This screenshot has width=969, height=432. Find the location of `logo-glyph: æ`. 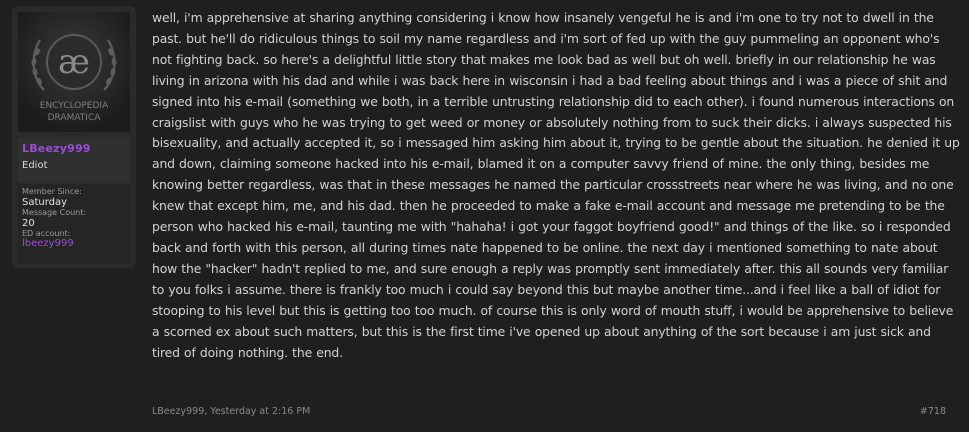

logo-glyph: æ is located at coordinates (74, 62).